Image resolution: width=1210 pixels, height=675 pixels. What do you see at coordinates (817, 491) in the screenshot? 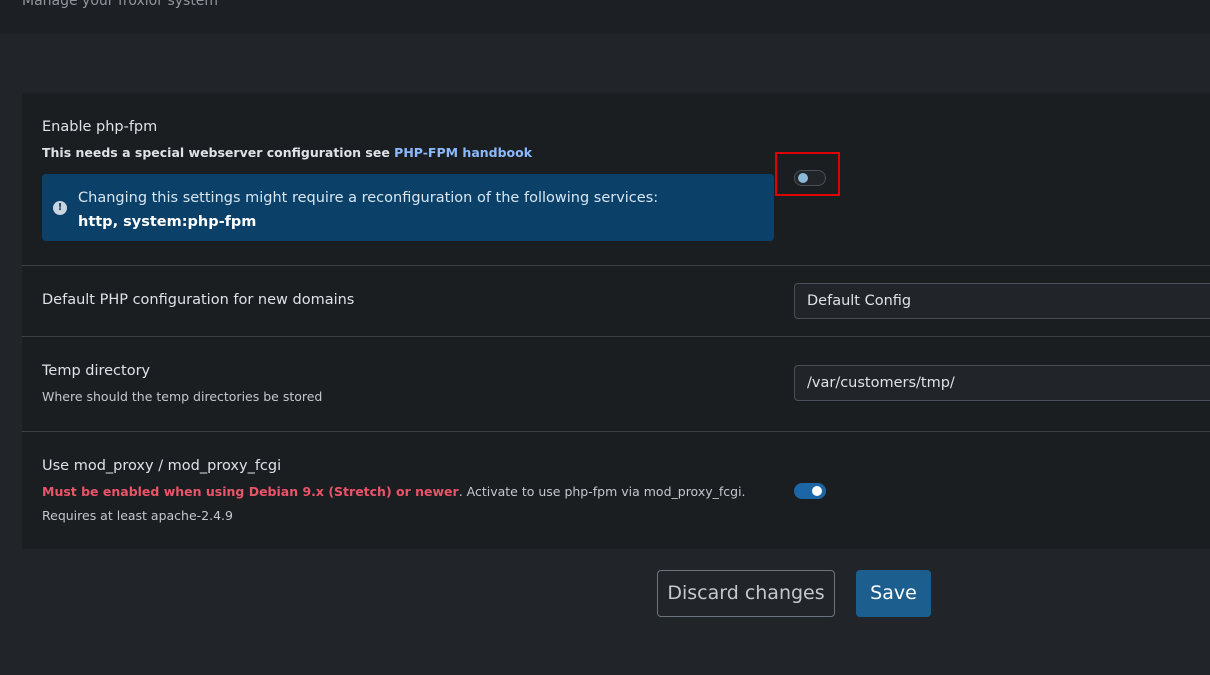
I see `toggle-knob` at bounding box center [817, 491].